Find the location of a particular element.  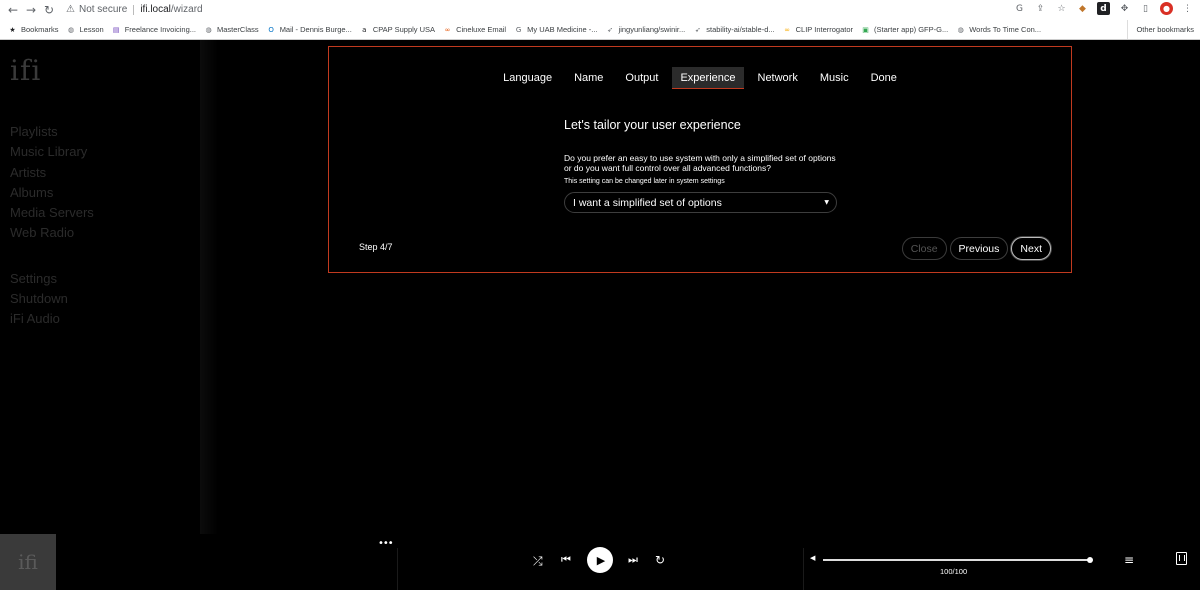

wizard-buttons: Close Previous Next is located at coordinates (976, 248).